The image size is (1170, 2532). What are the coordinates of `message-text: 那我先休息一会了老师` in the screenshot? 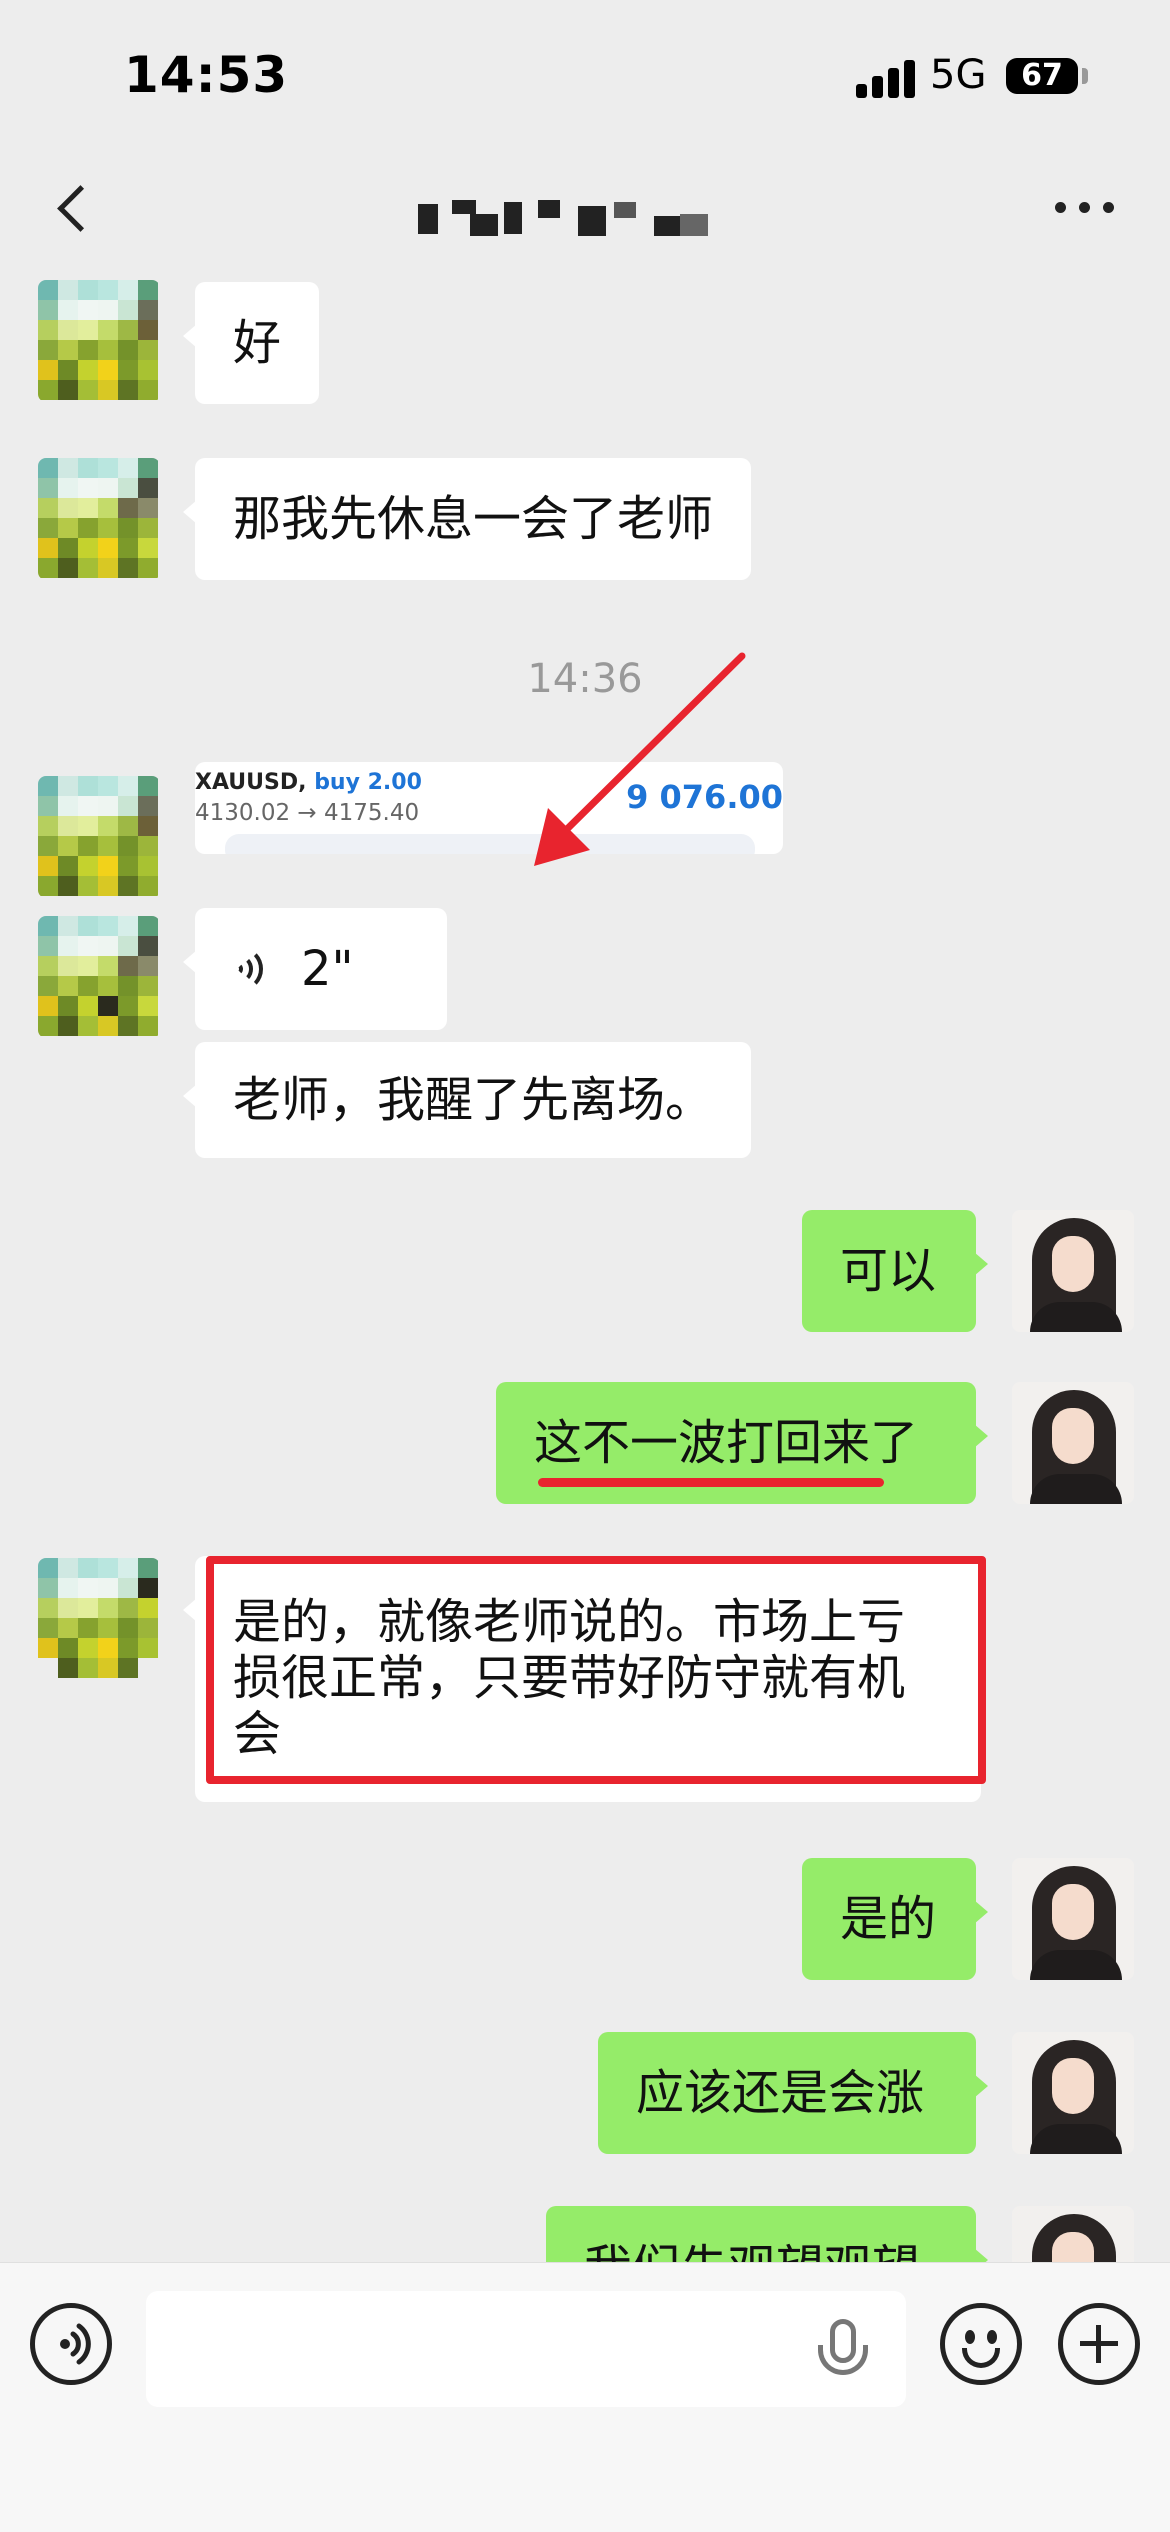 It's located at (473, 519).